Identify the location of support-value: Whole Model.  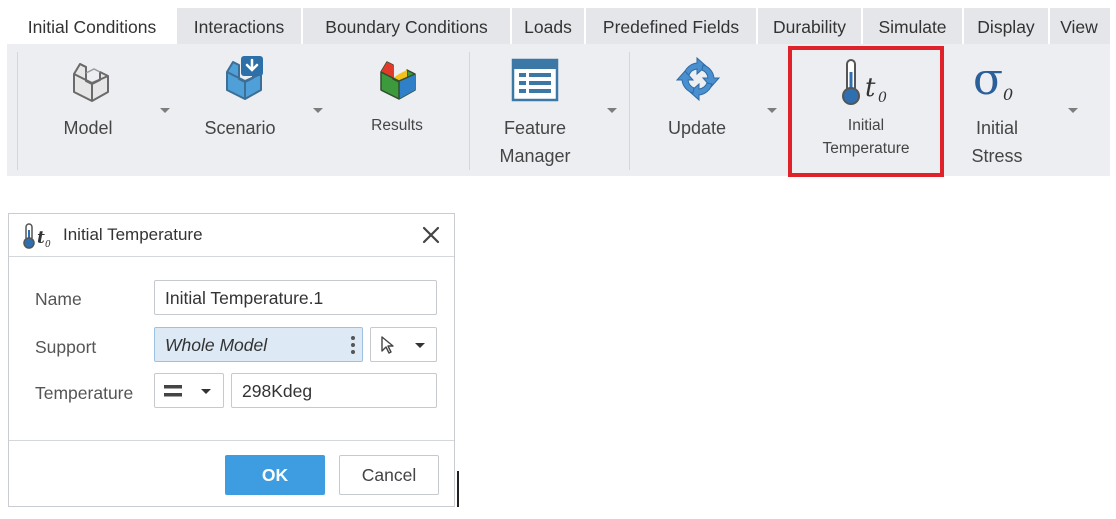
(216, 345).